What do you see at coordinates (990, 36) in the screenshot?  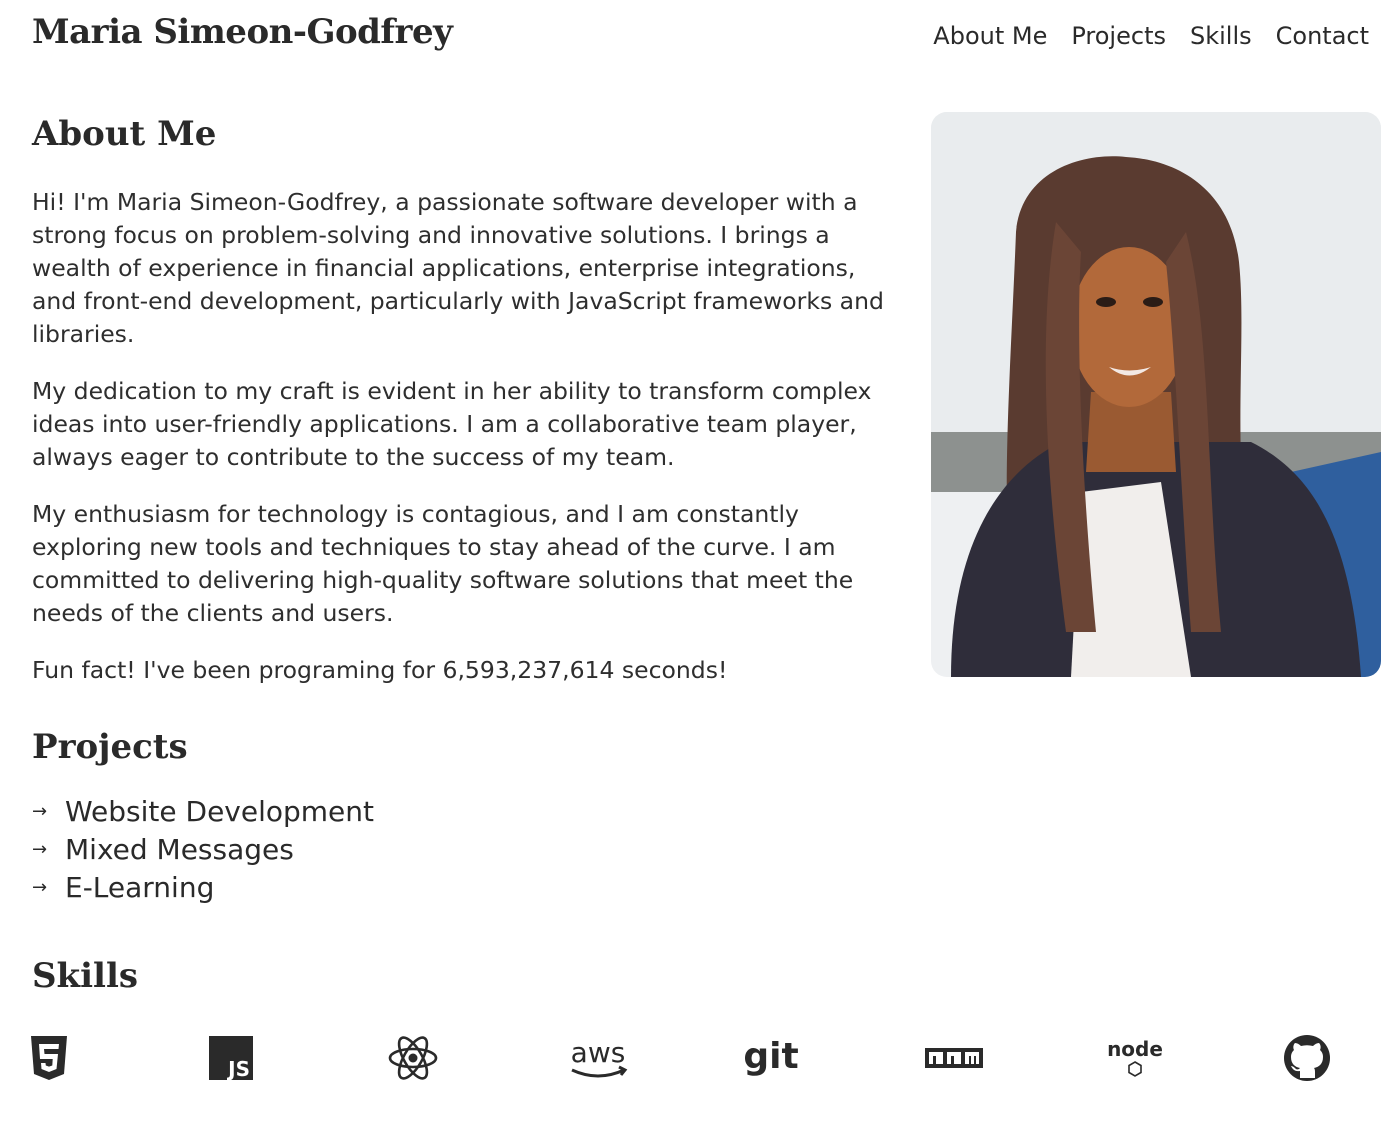 I see `nav-link-about-me: About Me` at bounding box center [990, 36].